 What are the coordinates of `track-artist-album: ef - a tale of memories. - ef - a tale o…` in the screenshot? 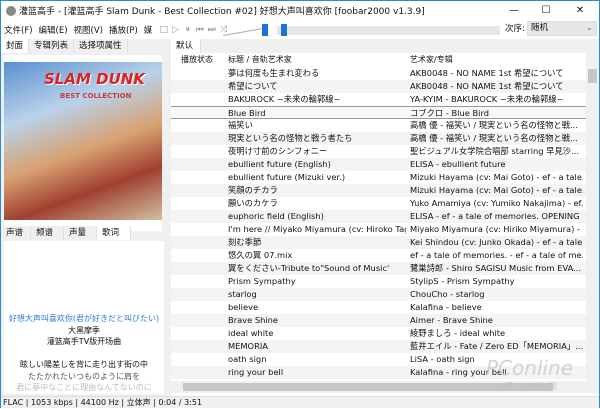 It's located at (496, 255).